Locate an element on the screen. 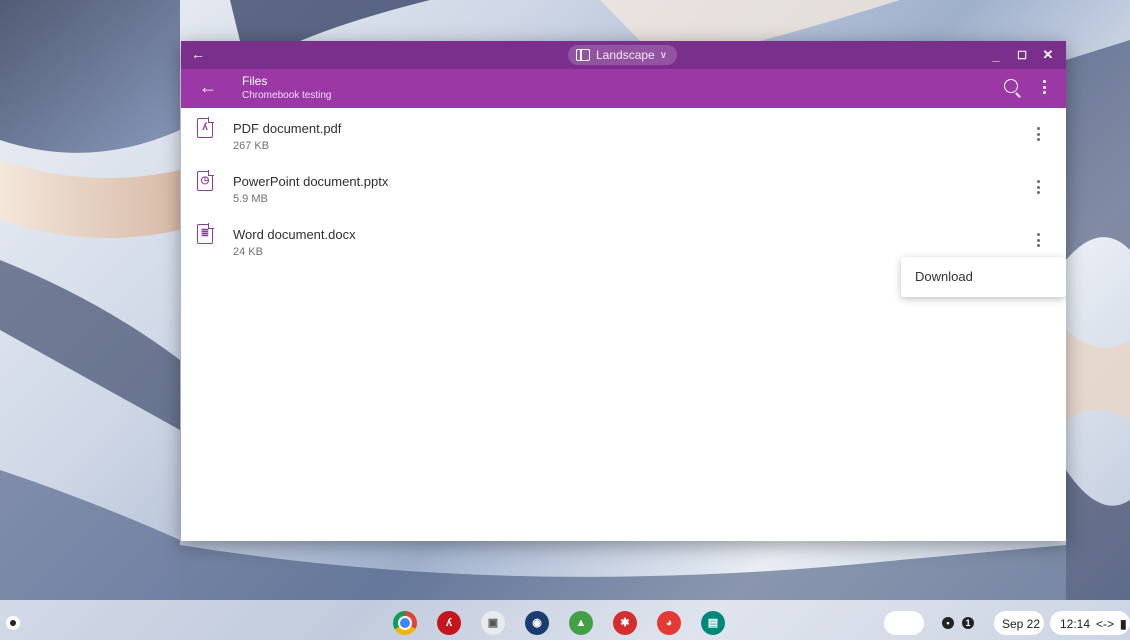 This screenshot has width=1130, height=640. id-card-app-icon: ▤ is located at coordinates (713, 623).